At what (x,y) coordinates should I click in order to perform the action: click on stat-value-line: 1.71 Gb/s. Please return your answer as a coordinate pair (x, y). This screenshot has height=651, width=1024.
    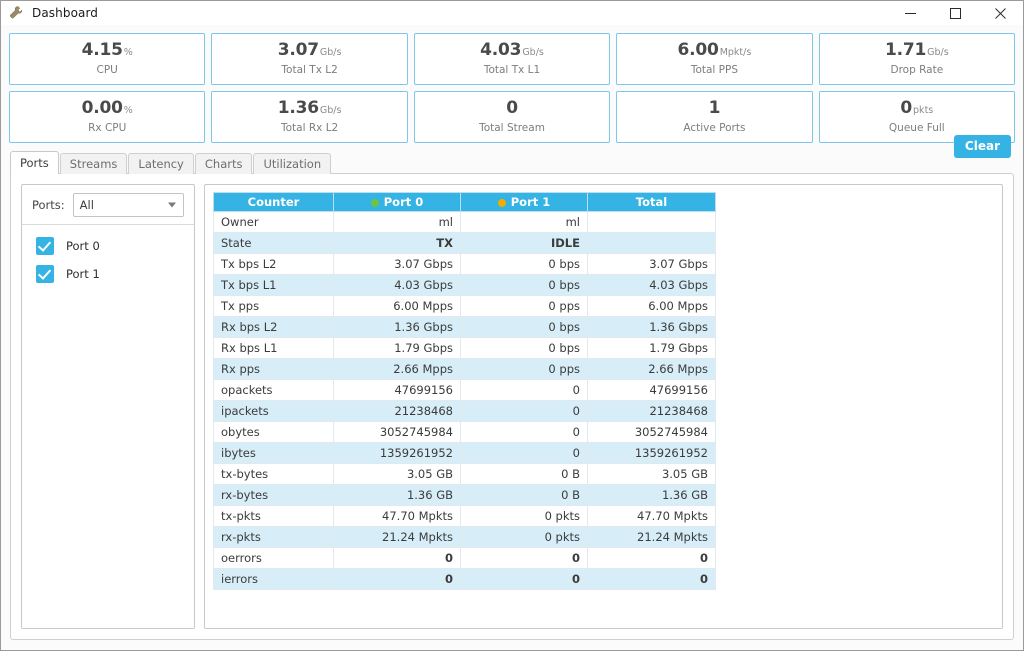
    Looking at the image, I should click on (917, 50).